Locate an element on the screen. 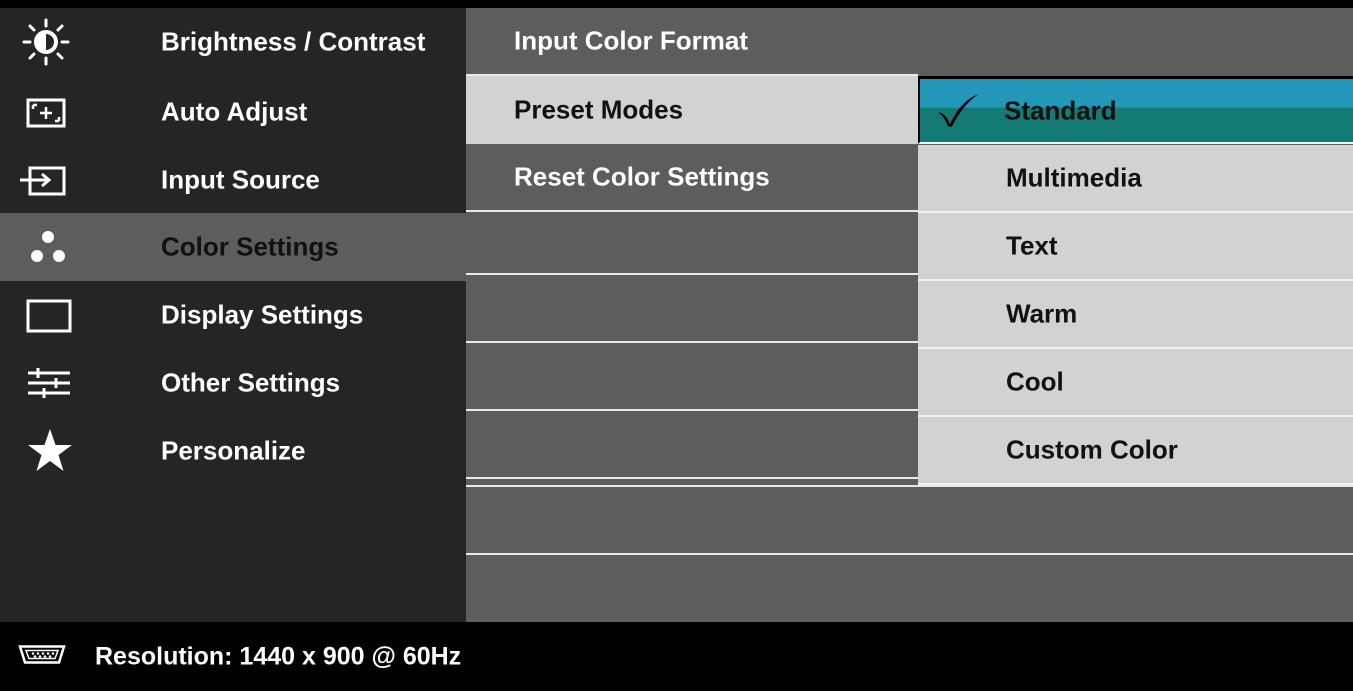 The height and width of the screenshot is (691, 1353). checkmark-icon is located at coordinates (958, 112).